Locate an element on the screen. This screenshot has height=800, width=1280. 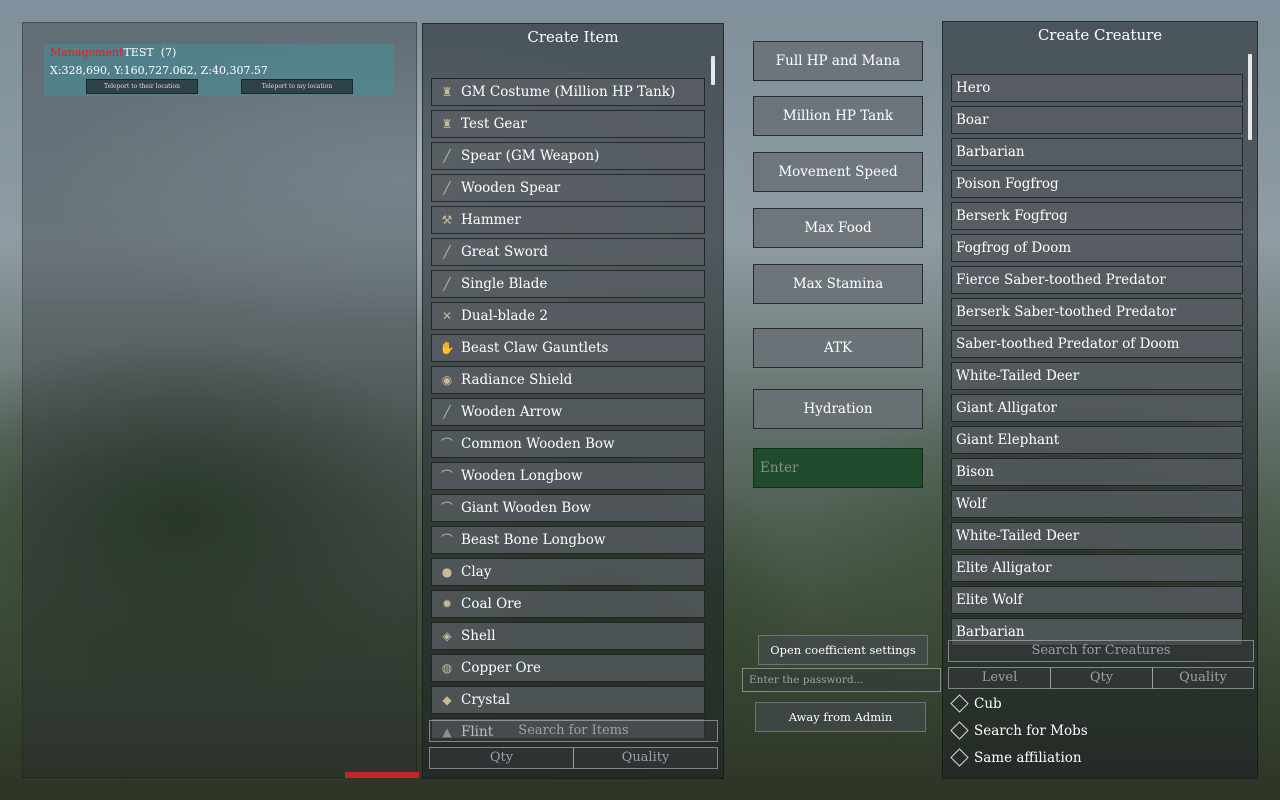
creature-level-input: Level is located at coordinates (999, 678).